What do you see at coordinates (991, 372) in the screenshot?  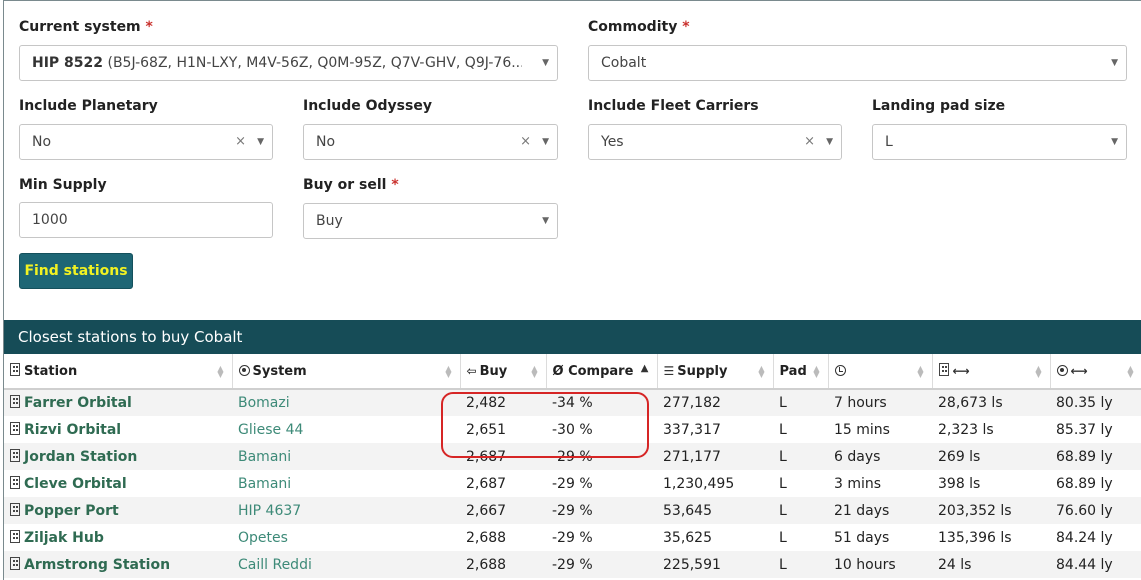 I see `column-header-arrival-distance: ⟷ ▲ ▼` at bounding box center [991, 372].